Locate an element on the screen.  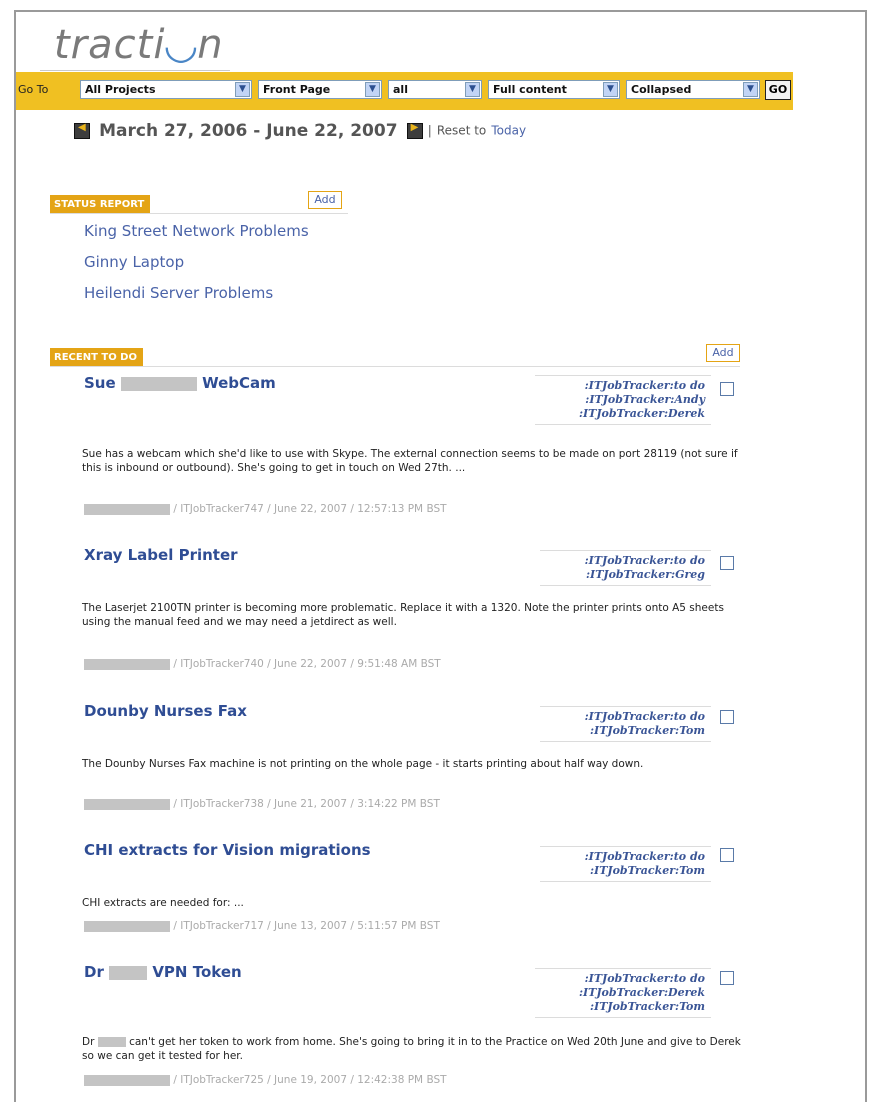
project-select: All Projects ▼ is located at coordinates (166, 89).